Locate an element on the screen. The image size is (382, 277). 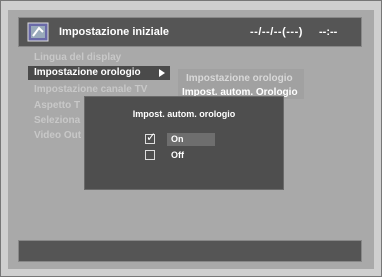
submenu-item-clock-setting: Impostazione orologio is located at coordinates (239, 78).